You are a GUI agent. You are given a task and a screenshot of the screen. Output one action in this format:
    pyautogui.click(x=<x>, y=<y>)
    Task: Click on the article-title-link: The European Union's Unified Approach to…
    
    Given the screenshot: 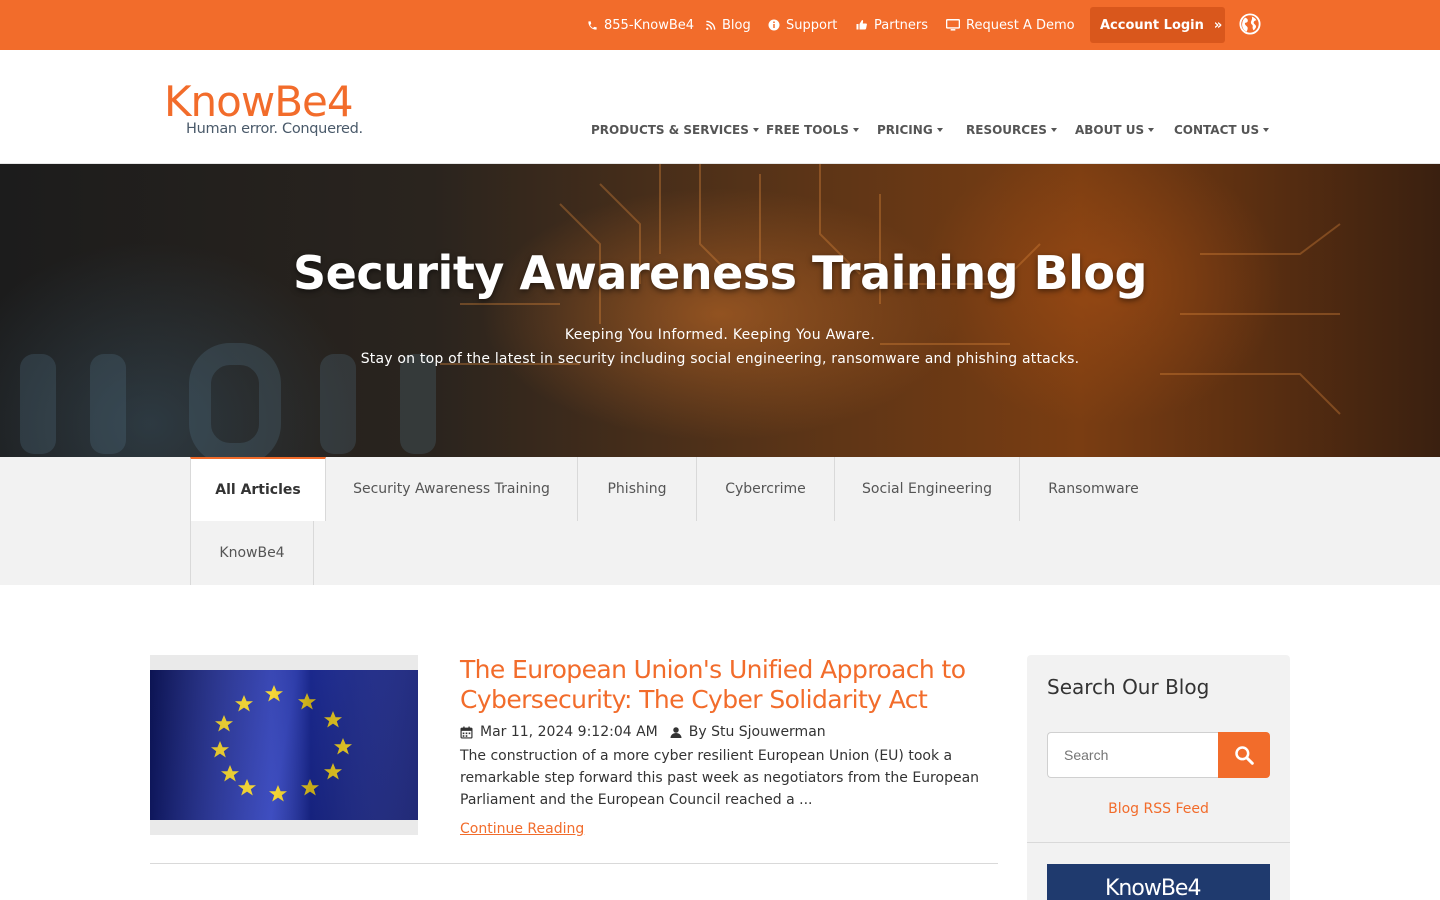 What is the action you would take?
    pyautogui.click(x=730, y=685)
    